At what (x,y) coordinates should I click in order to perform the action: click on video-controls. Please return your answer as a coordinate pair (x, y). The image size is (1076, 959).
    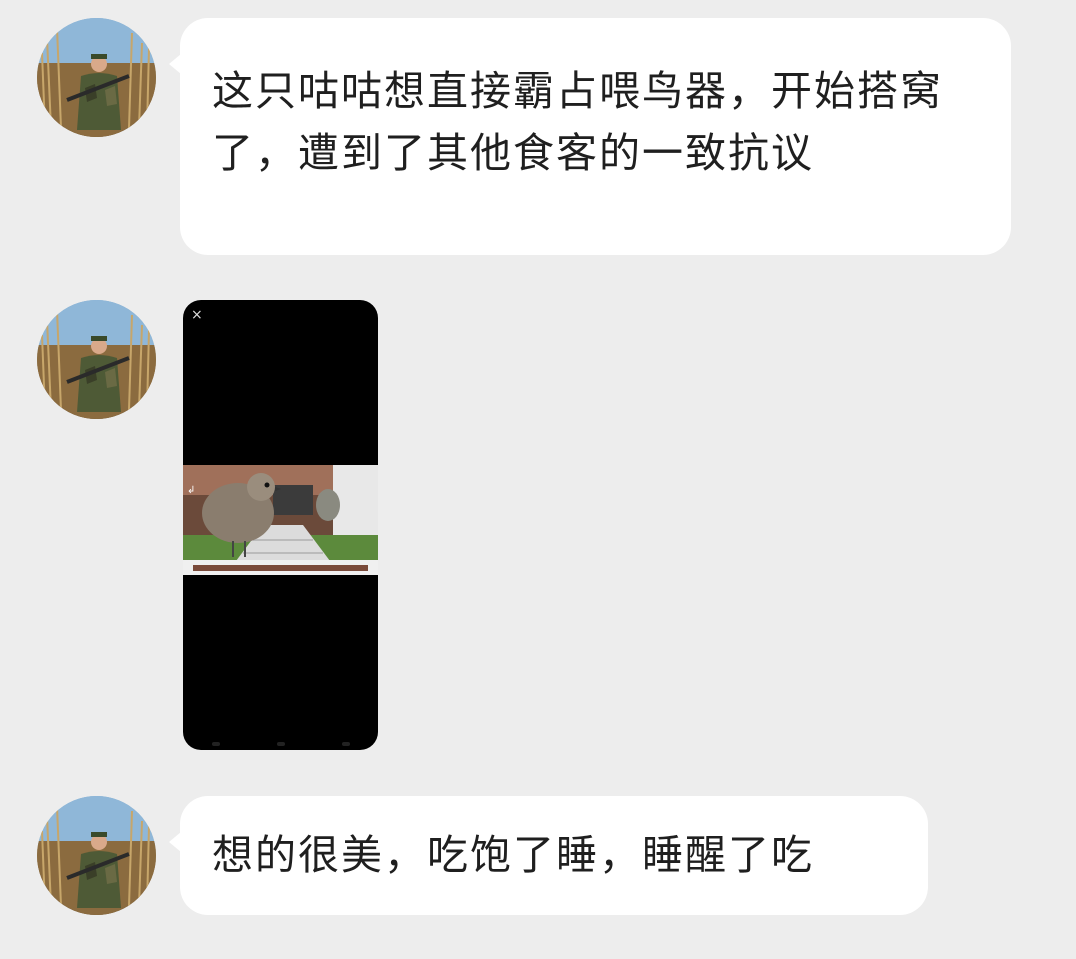
    Looking at the image, I should click on (280, 744).